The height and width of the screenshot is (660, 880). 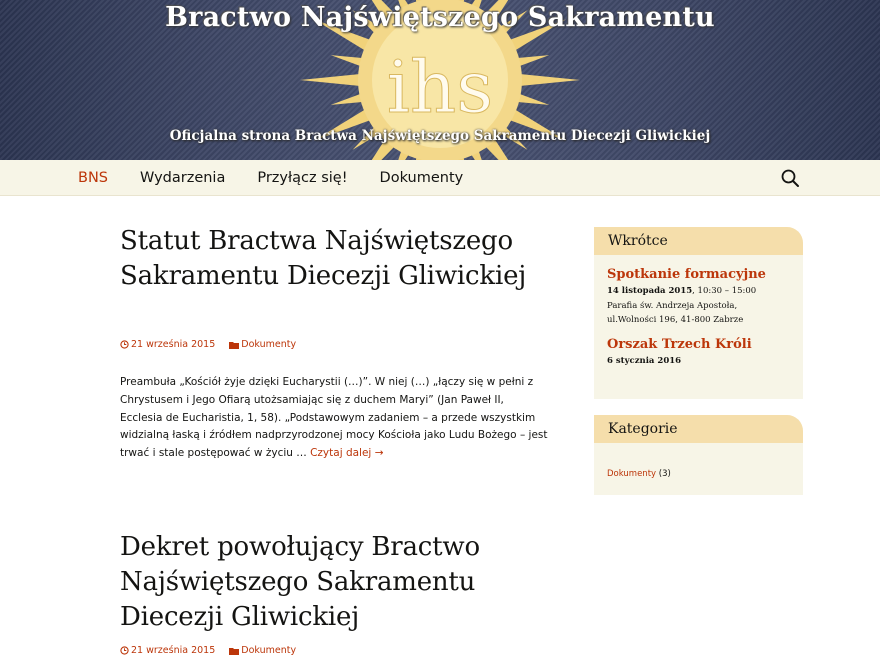 What do you see at coordinates (631, 474) in the screenshot?
I see `category-link-dokumenty: Dokumenty` at bounding box center [631, 474].